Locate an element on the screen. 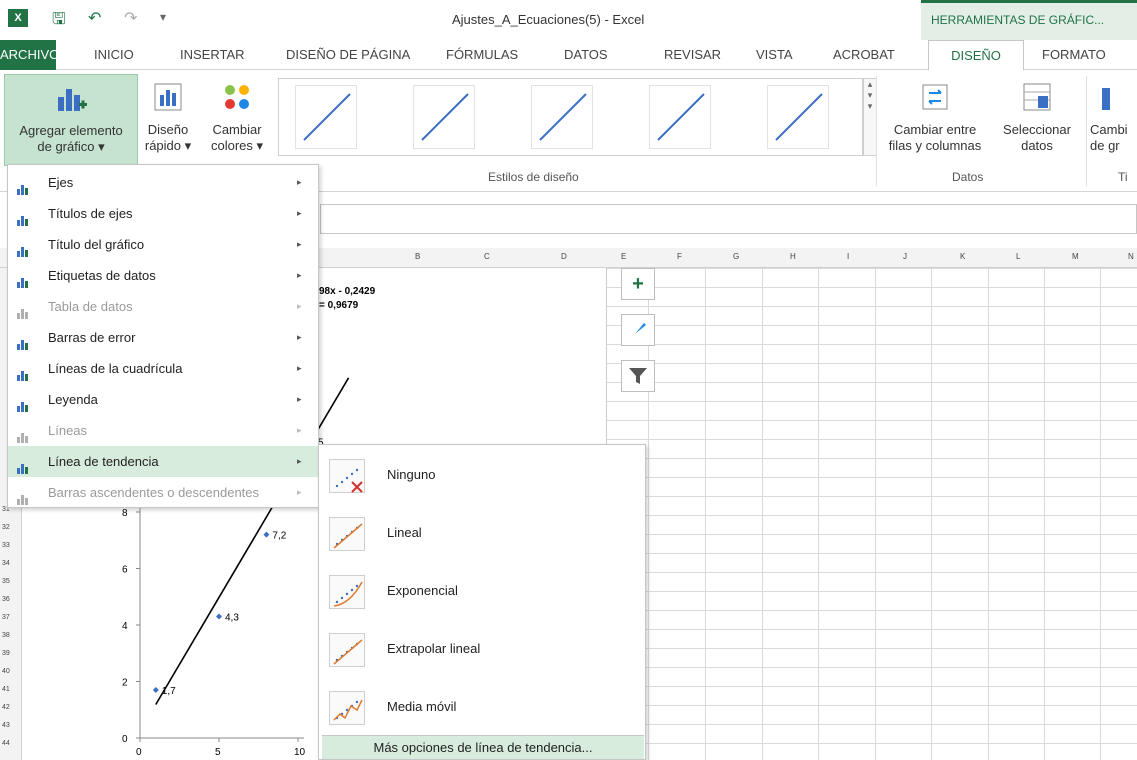  tab-formulas: FÓRMULAS is located at coordinates (482, 55).